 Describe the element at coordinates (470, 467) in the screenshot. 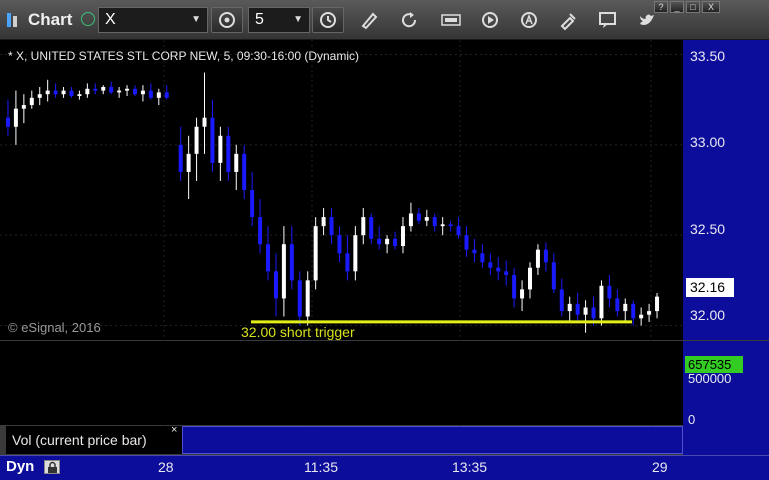

I see `time-tick: 13:35` at that location.